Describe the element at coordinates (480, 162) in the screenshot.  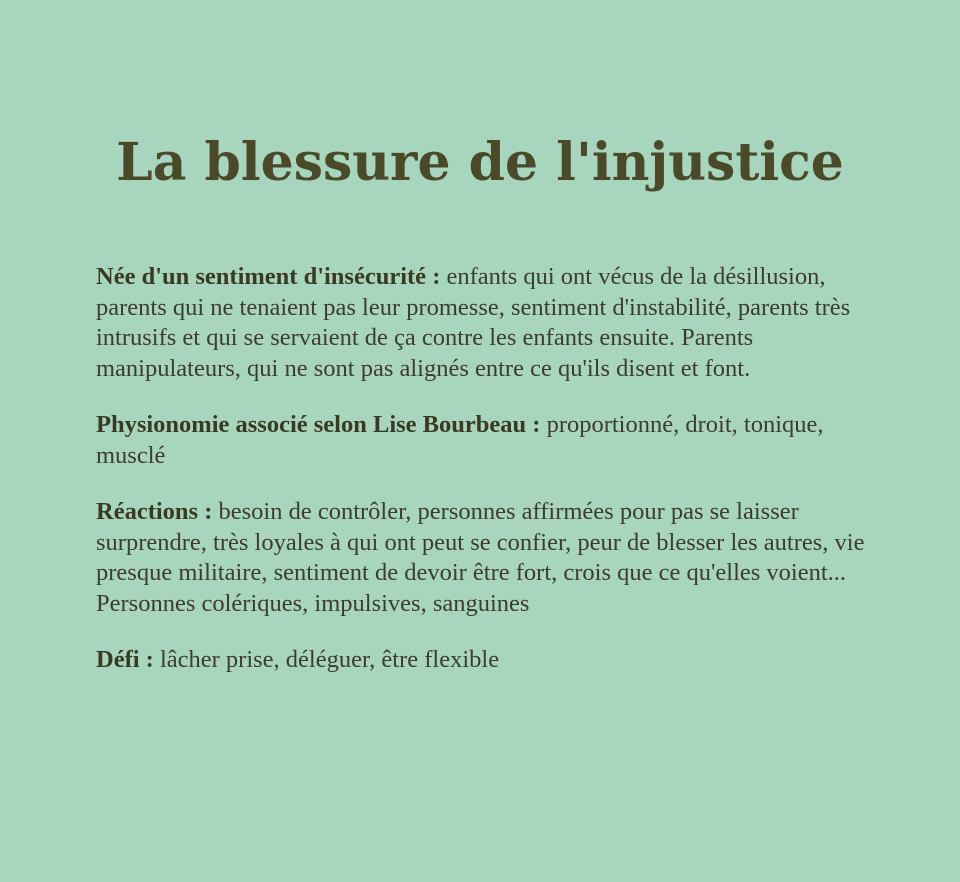
I see `page-title: La blessure de l'injustice` at that location.